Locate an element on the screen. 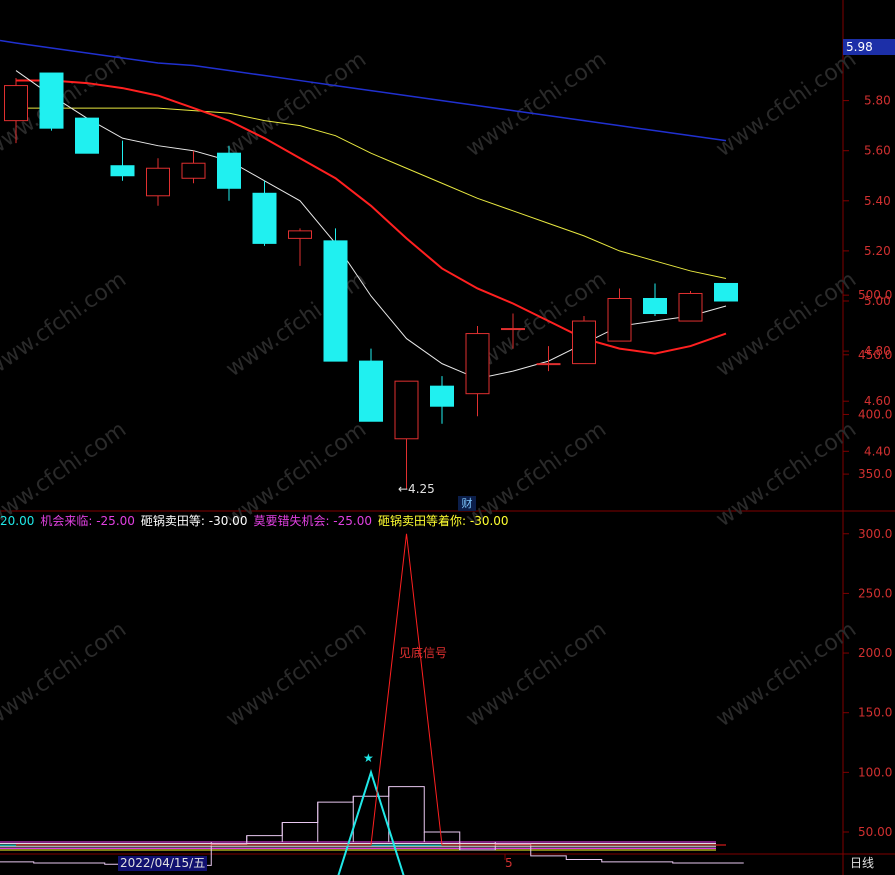  indicator-tick-label: 100.0 is located at coordinates (875, 772).